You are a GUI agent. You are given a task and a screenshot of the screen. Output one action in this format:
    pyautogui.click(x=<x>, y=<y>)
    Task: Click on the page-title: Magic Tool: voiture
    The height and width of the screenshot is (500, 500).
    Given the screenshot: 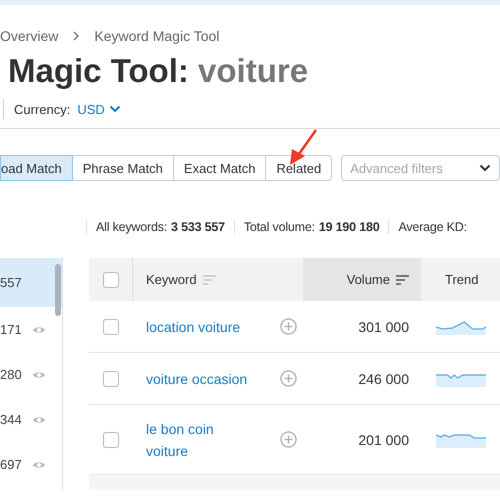 What is the action you would take?
    pyautogui.click(x=159, y=71)
    